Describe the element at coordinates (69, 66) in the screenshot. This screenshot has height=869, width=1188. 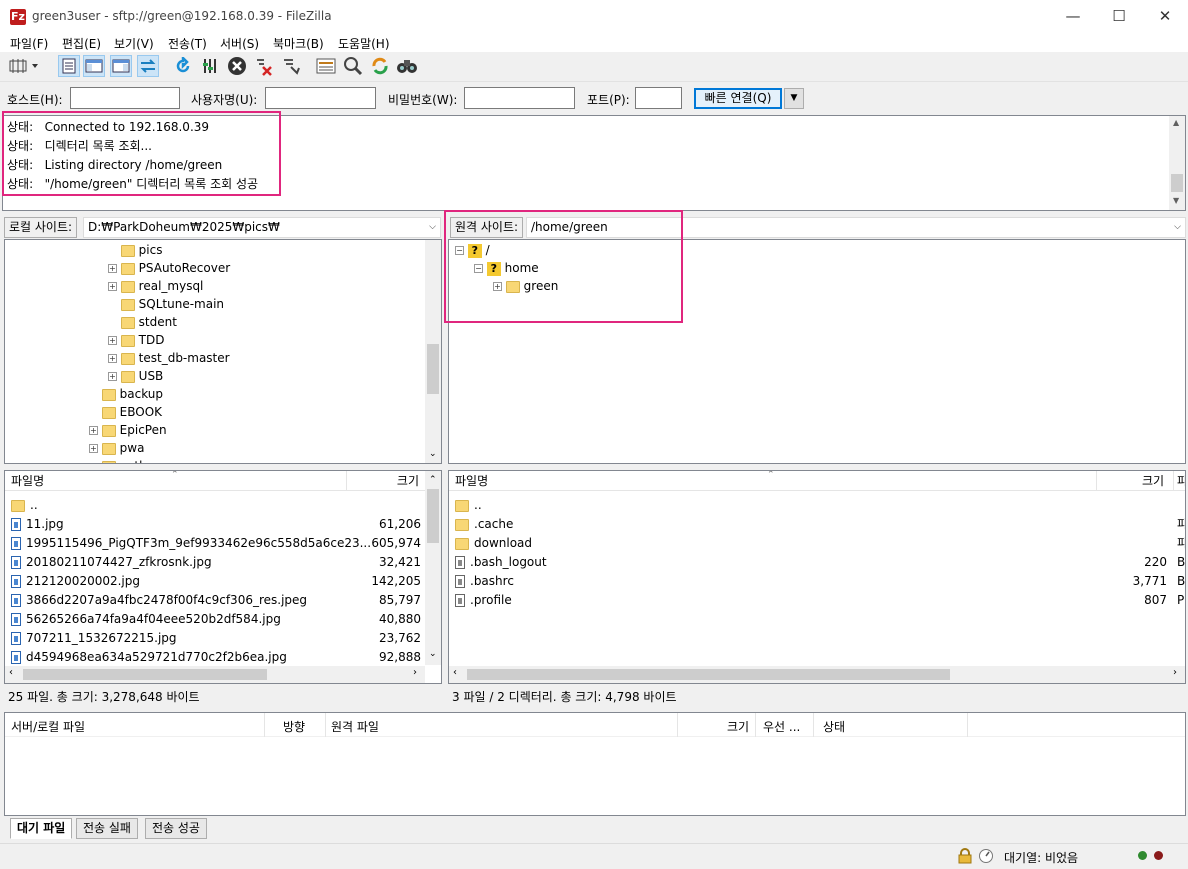
I see `toggle-log-icon` at that location.